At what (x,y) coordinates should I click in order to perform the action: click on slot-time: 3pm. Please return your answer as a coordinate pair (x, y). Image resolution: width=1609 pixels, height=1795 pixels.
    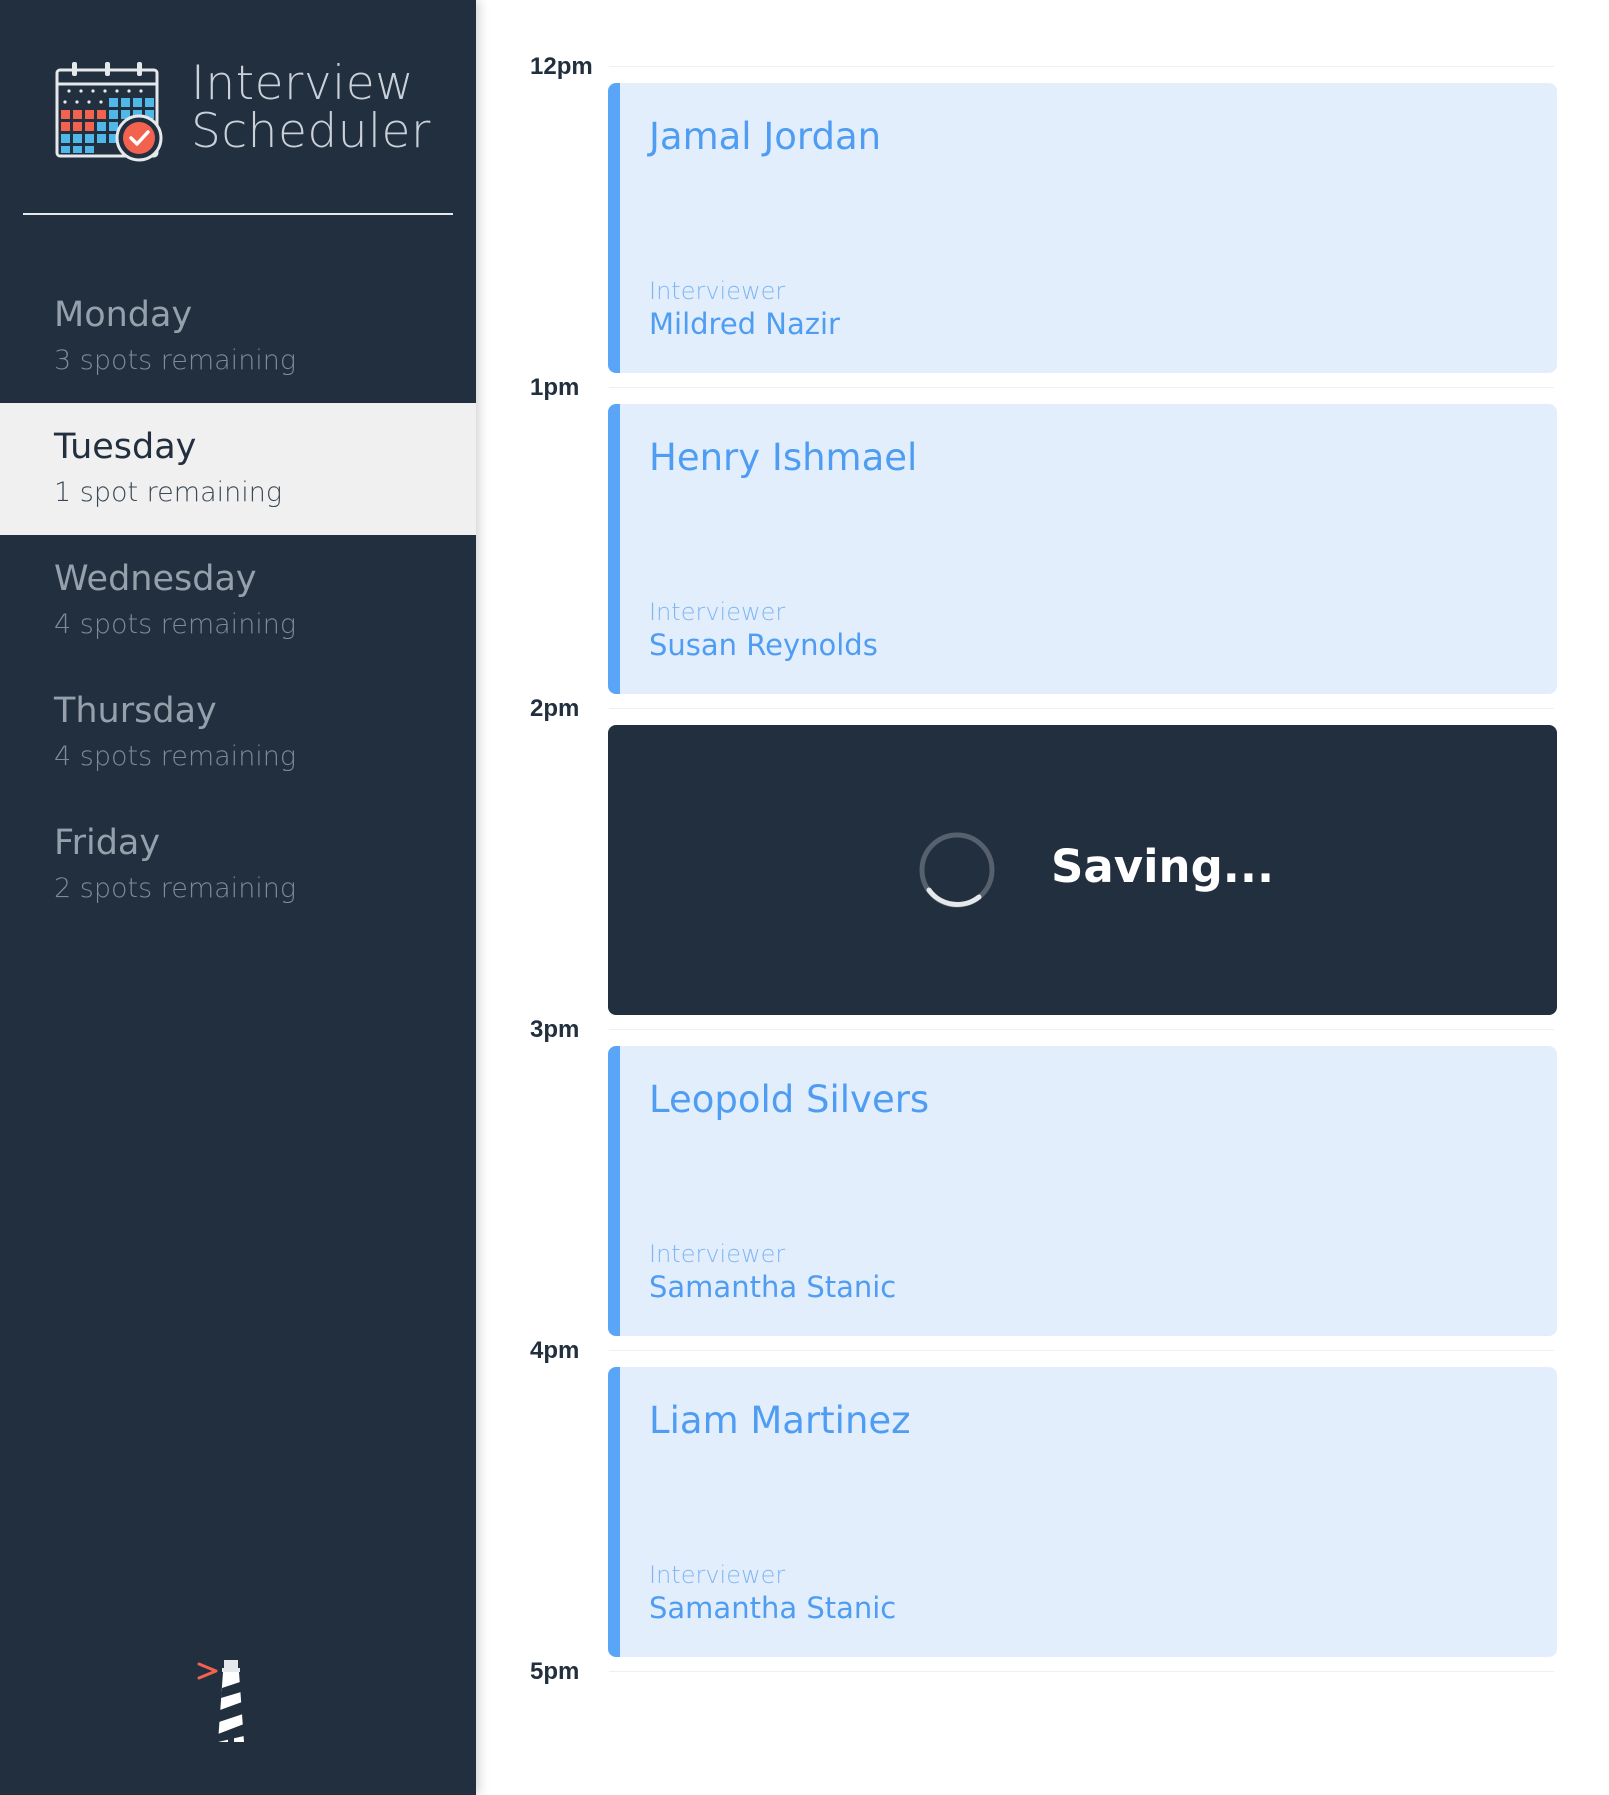
    Looking at the image, I should click on (555, 1029).